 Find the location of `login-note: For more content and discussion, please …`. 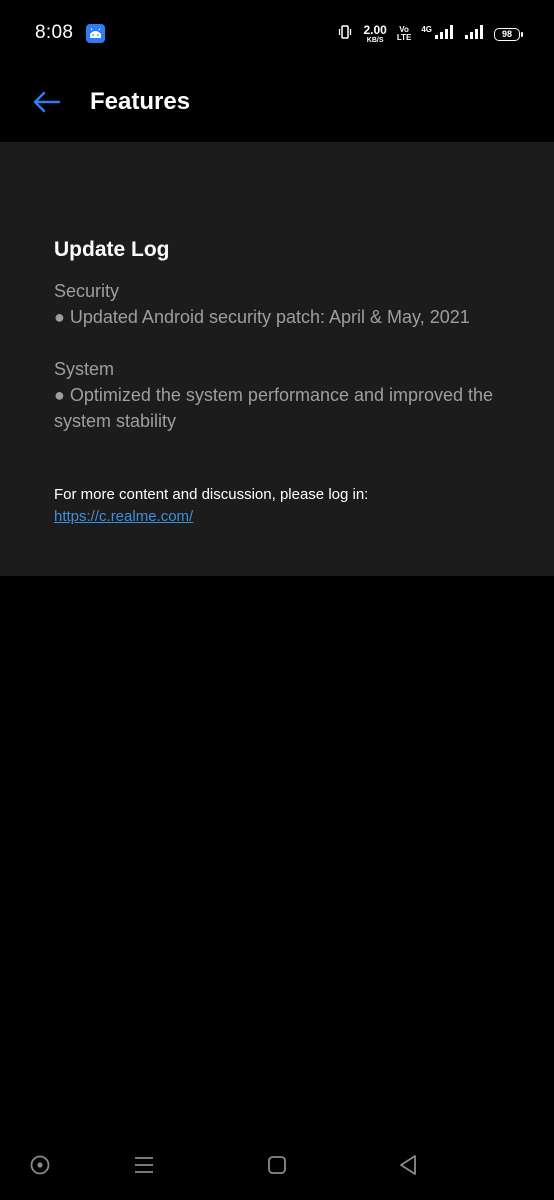

login-note: For more content and discussion, please … is located at coordinates (211, 494).